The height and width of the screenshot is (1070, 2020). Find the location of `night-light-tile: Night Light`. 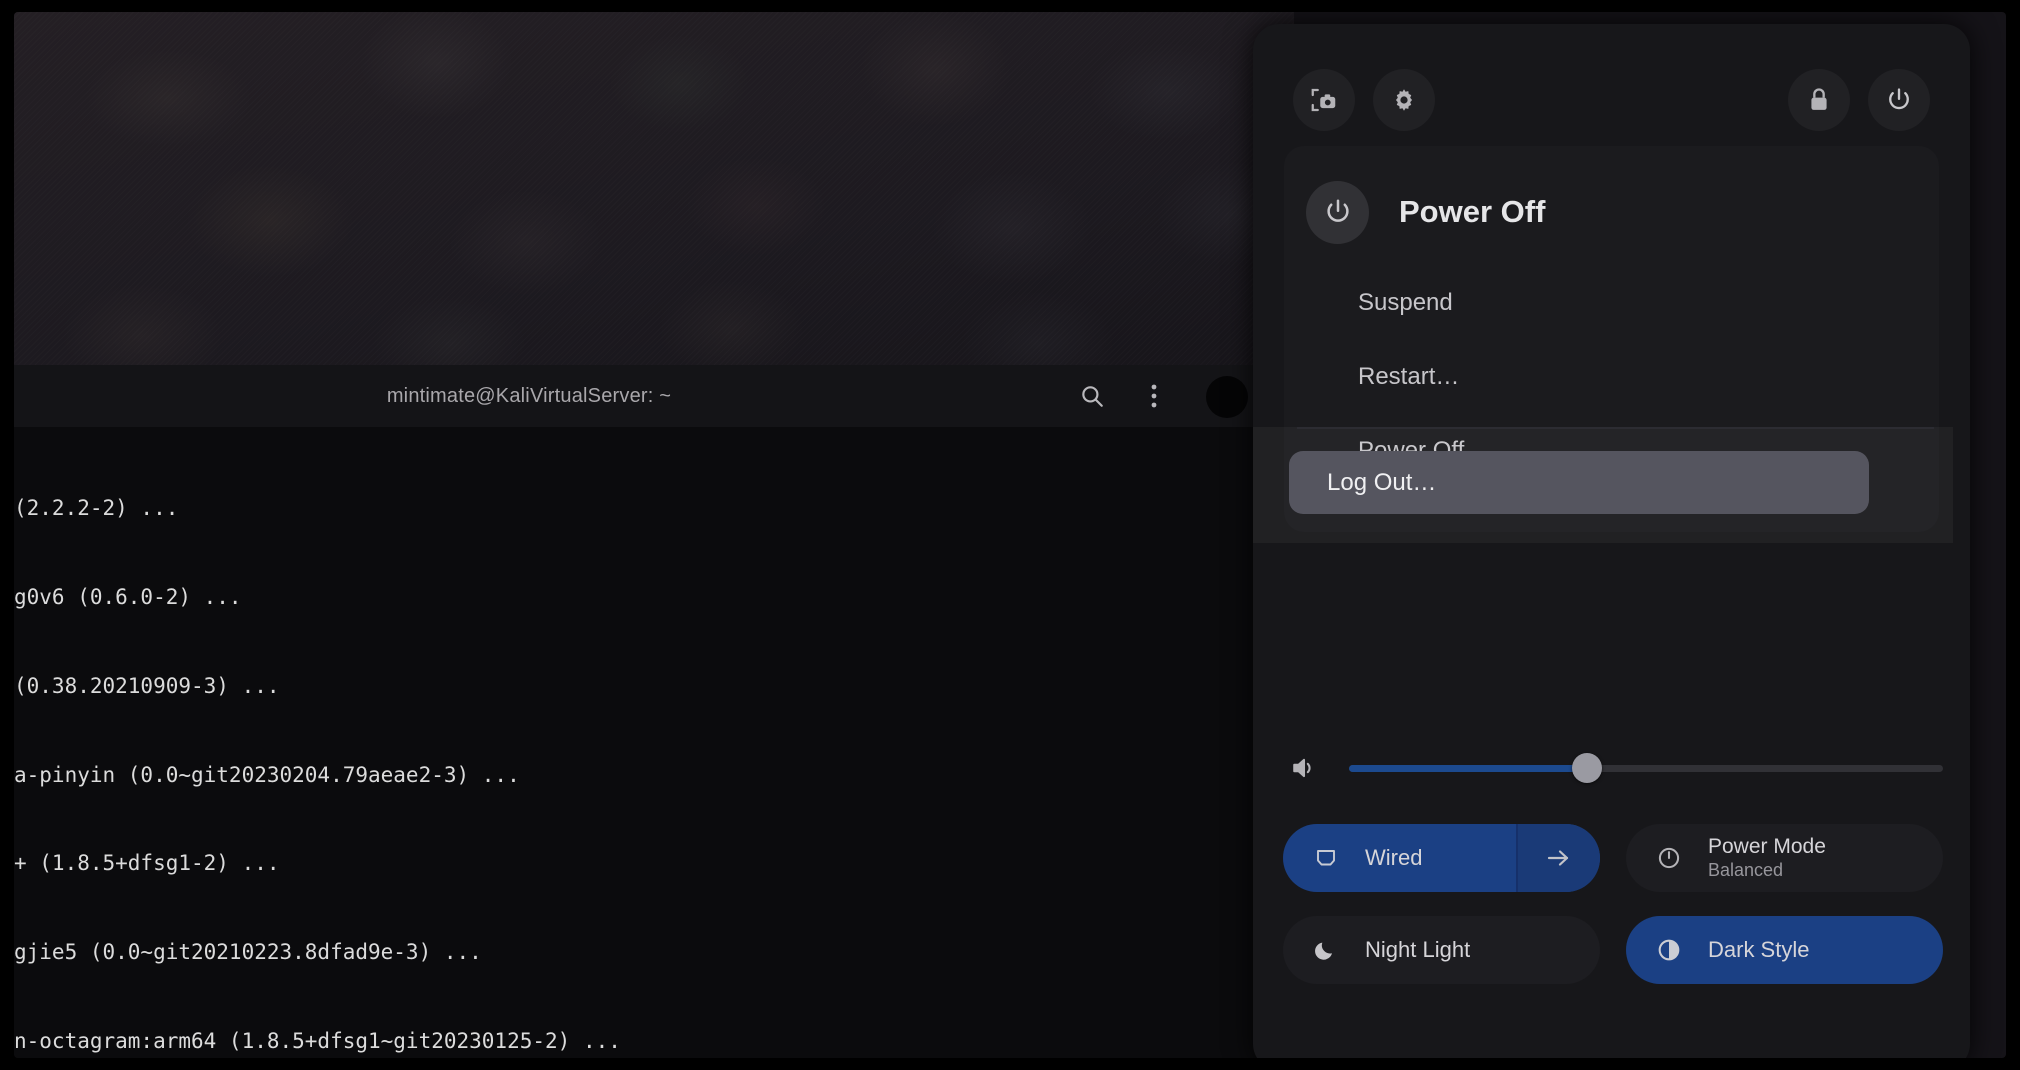

night-light-tile: Night Light is located at coordinates (1441, 950).